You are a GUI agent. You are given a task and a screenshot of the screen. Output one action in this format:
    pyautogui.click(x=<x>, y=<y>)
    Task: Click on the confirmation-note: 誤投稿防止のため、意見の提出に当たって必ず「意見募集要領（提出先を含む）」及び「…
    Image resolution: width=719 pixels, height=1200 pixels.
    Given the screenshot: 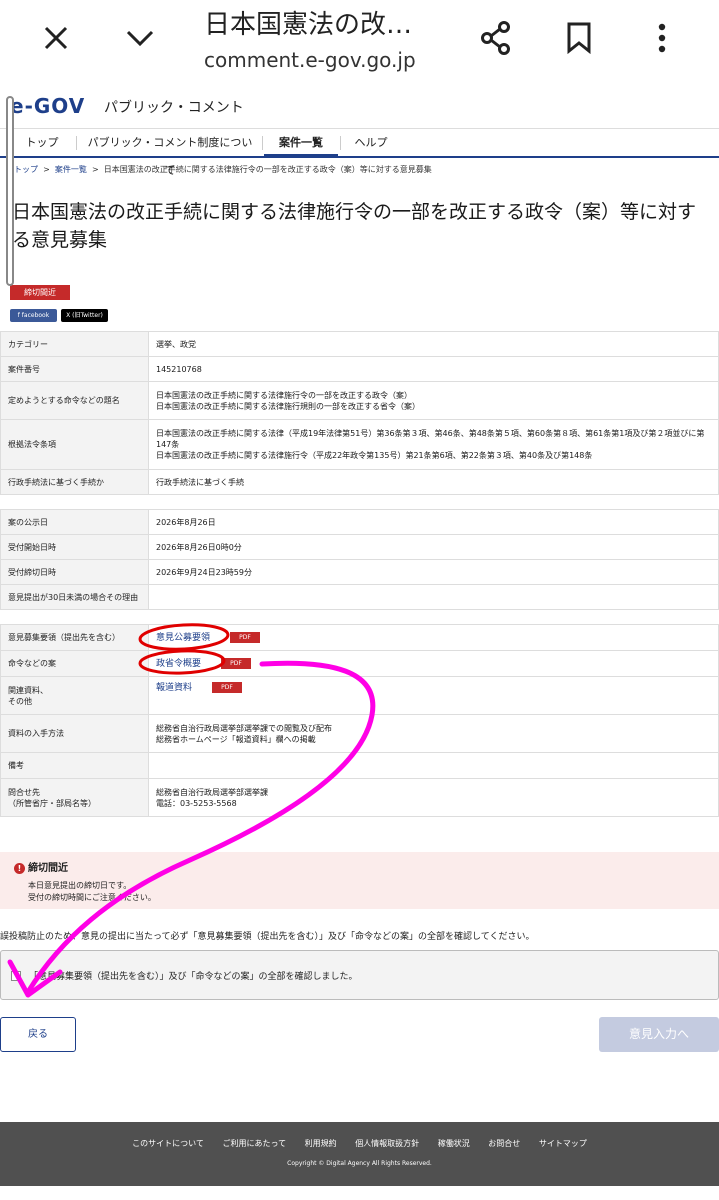 What is the action you would take?
    pyautogui.click(x=267, y=937)
    